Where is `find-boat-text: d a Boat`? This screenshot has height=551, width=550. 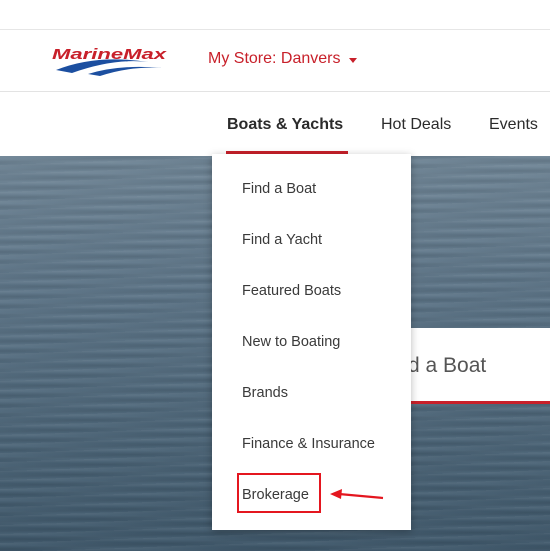
find-boat-text: d a Boat is located at coordinates (447, 365).